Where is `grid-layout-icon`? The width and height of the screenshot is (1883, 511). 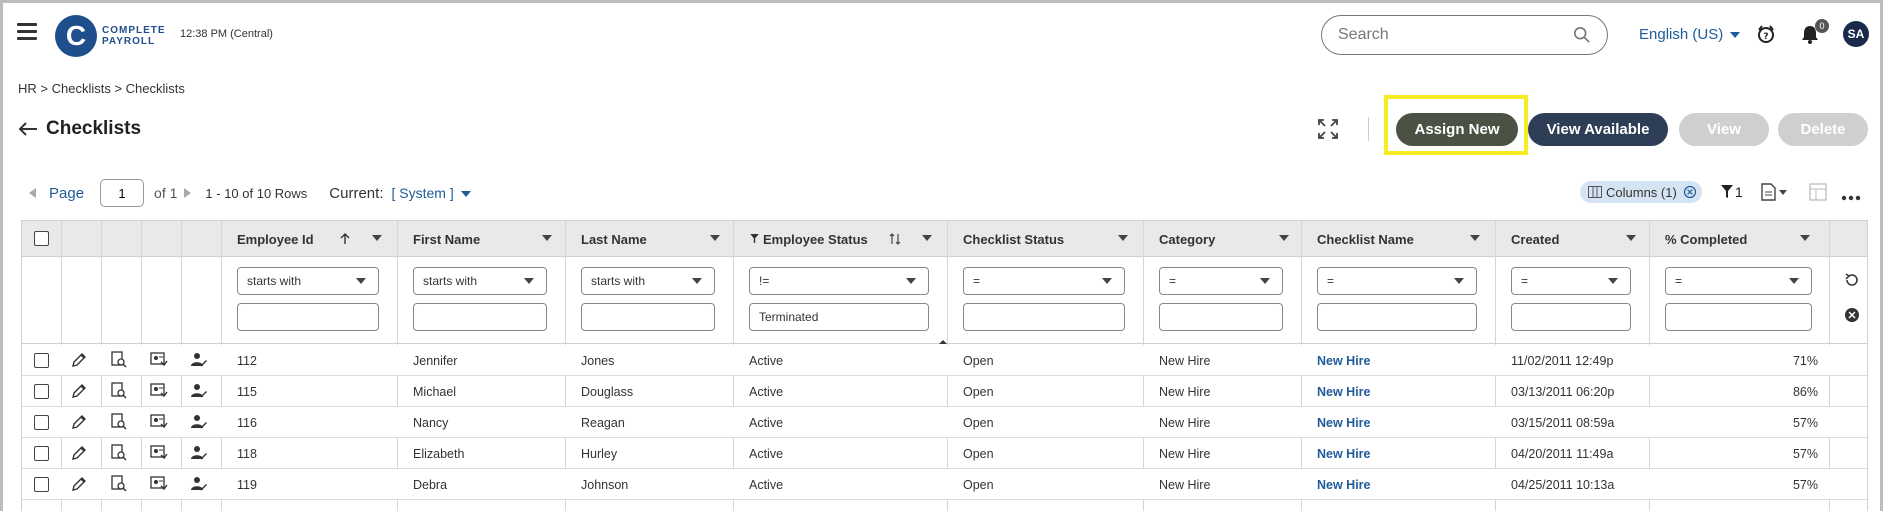
grid-layout-icon is located at coordinates (1818, 192).